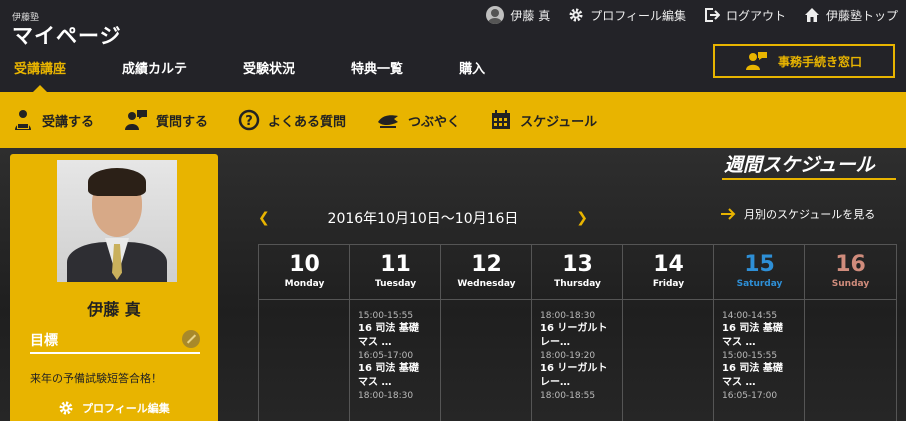 This screenshot has height=421, width=906. I want to click on day-header: 13 Thursday, so click(577, 272).